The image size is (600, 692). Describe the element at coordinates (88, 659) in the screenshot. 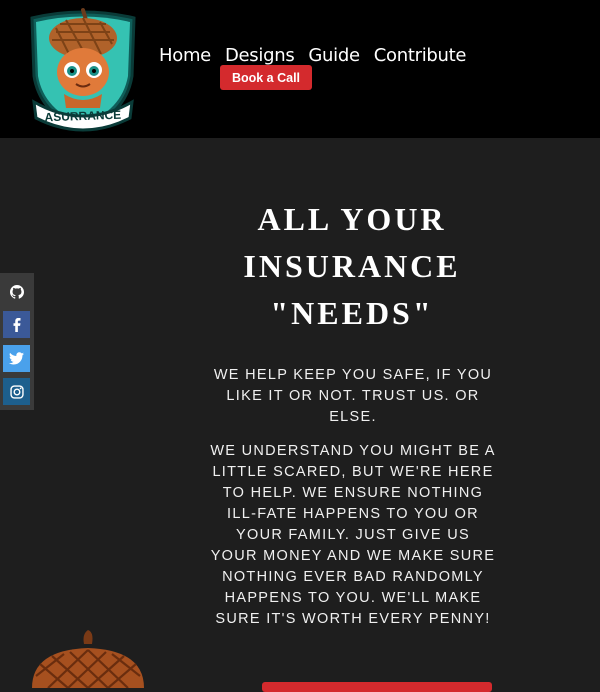

I see `acorn-illustration` at that location.